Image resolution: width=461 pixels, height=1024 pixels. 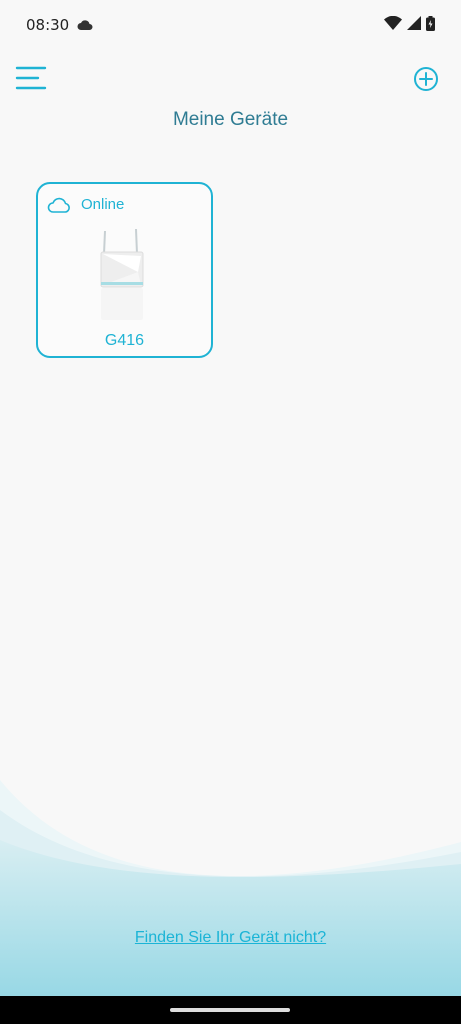 I want to click on menu-button, so click(x=31, y=79).